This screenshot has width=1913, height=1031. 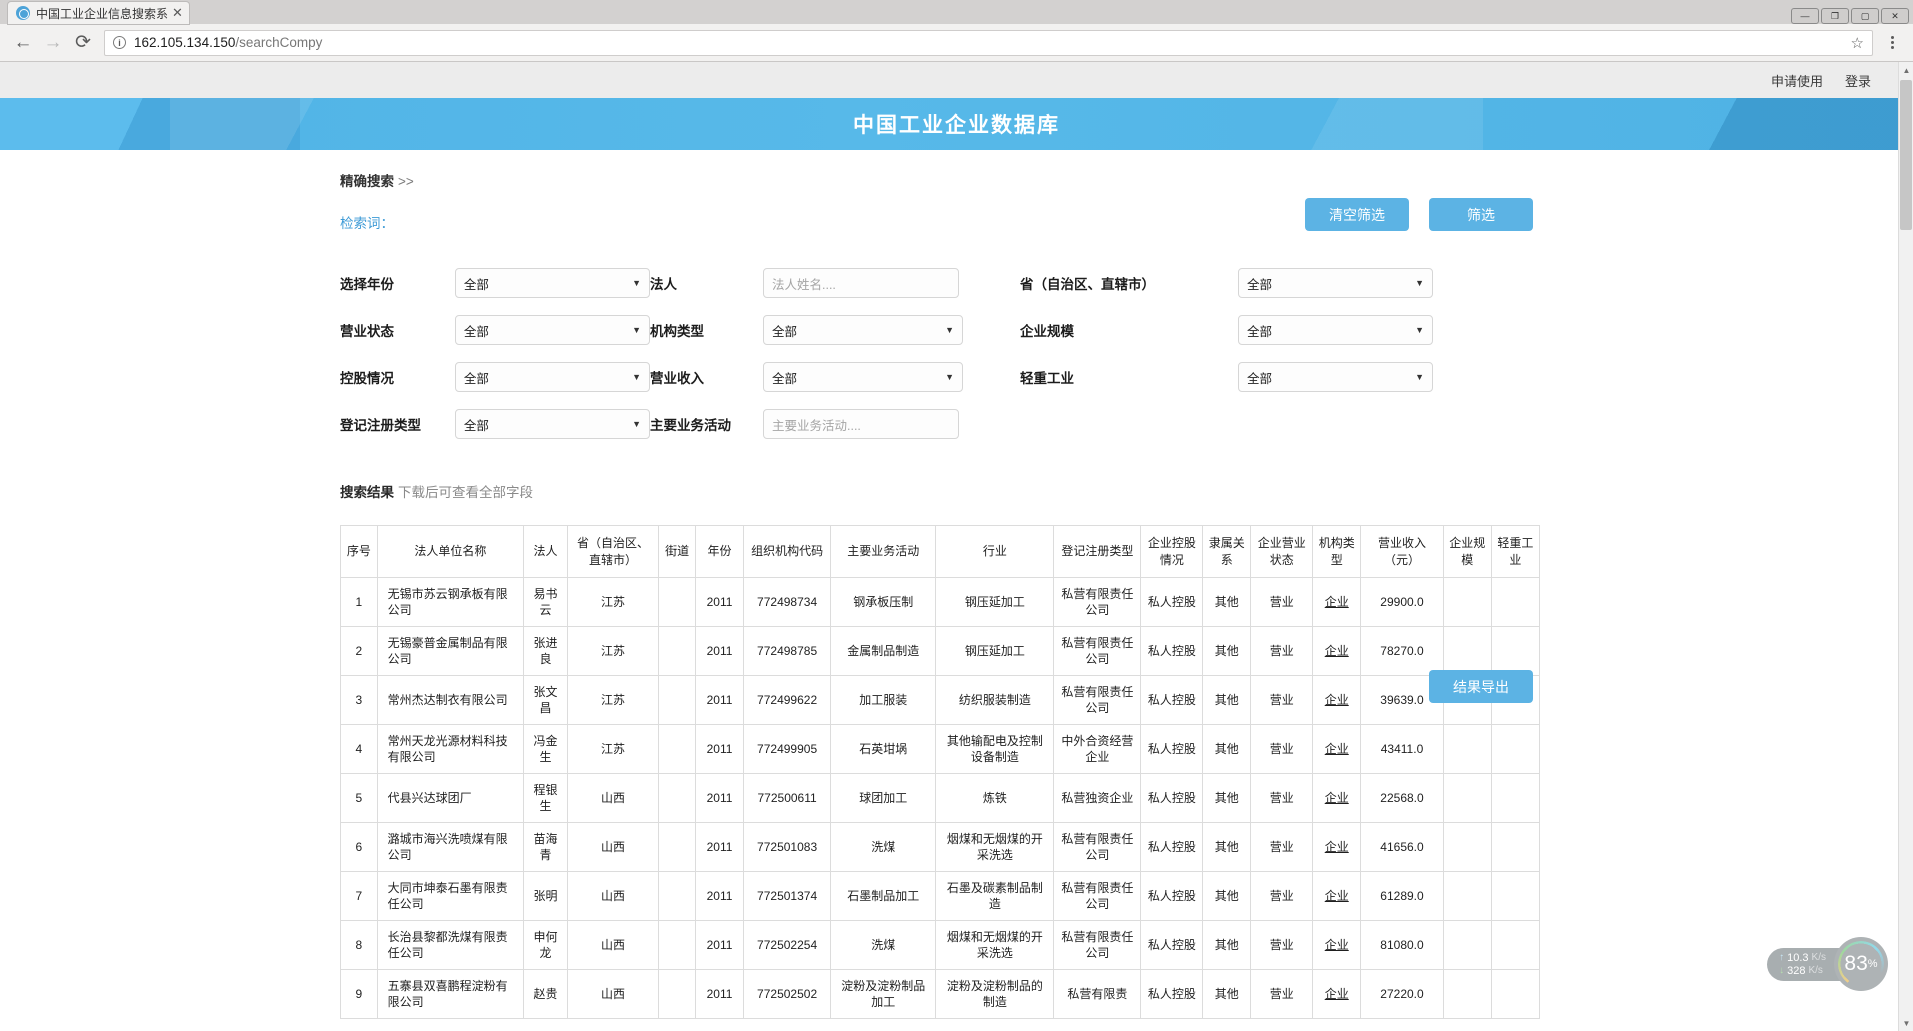 I want to click on filter-label: 营业状态, so click(x=367, y=331).